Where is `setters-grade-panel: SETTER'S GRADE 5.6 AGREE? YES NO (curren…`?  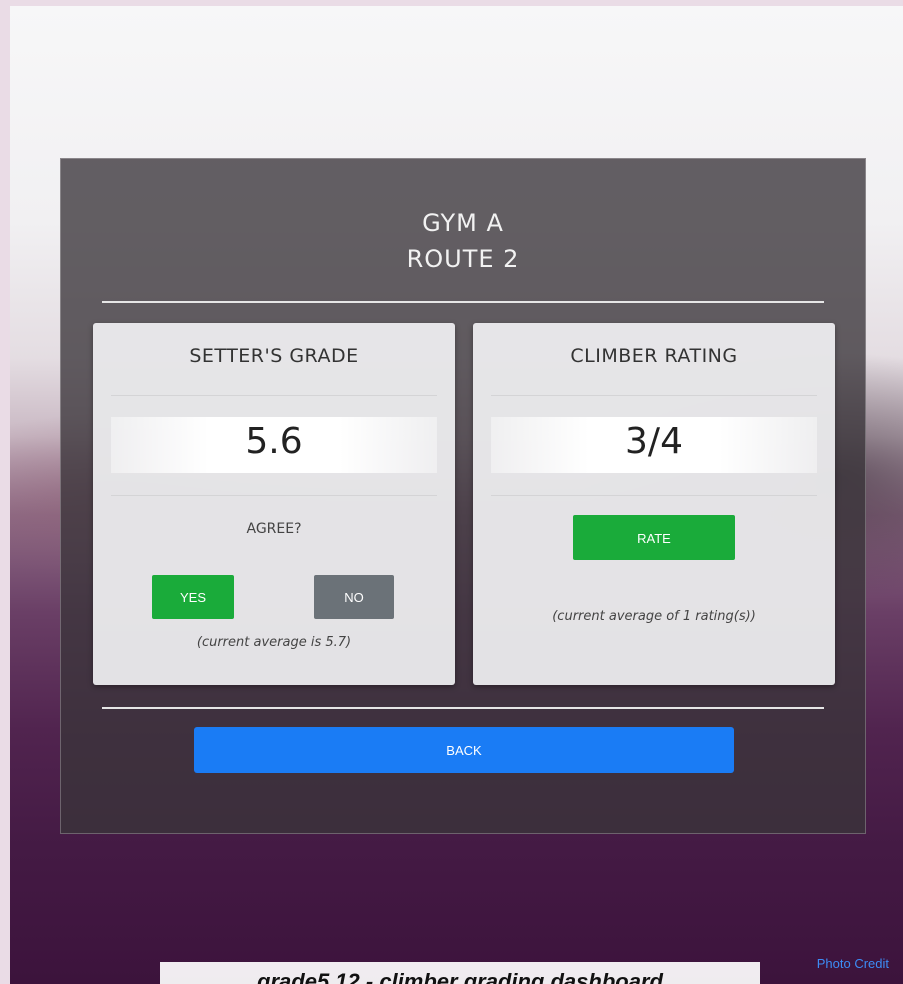 setters-grade-panel: SETTER'S GRADE 5.6 AGREE? YES NO (curren… is located at coordinates (274, 504).